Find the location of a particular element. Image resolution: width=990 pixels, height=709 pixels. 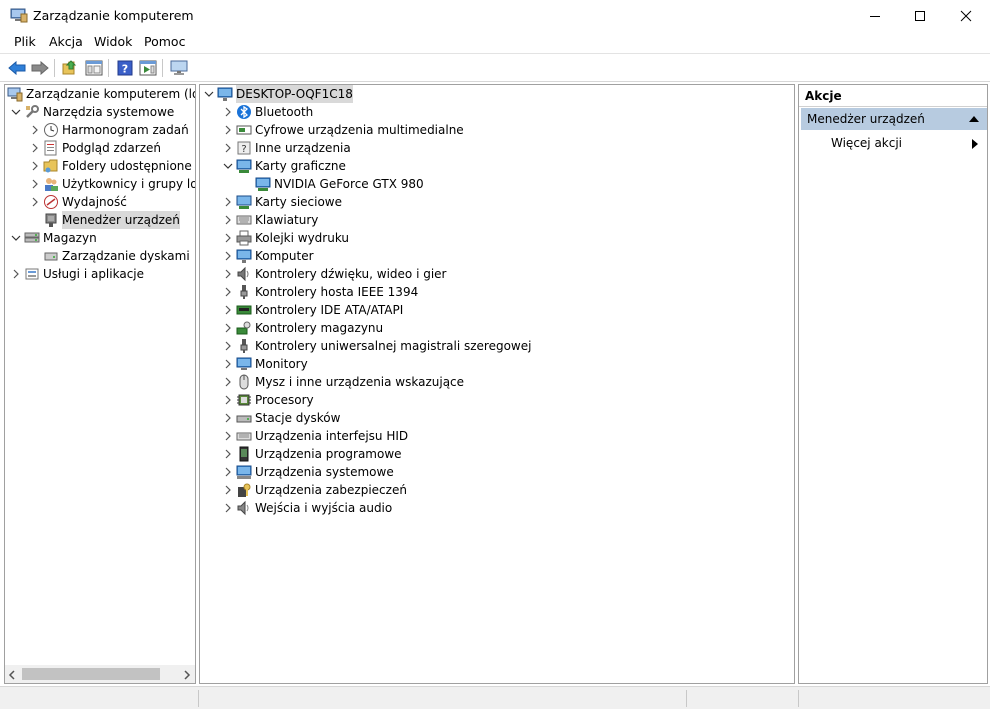

computer-node: DESKTOP-OQF1C18 is located at coordinates (278, 94).